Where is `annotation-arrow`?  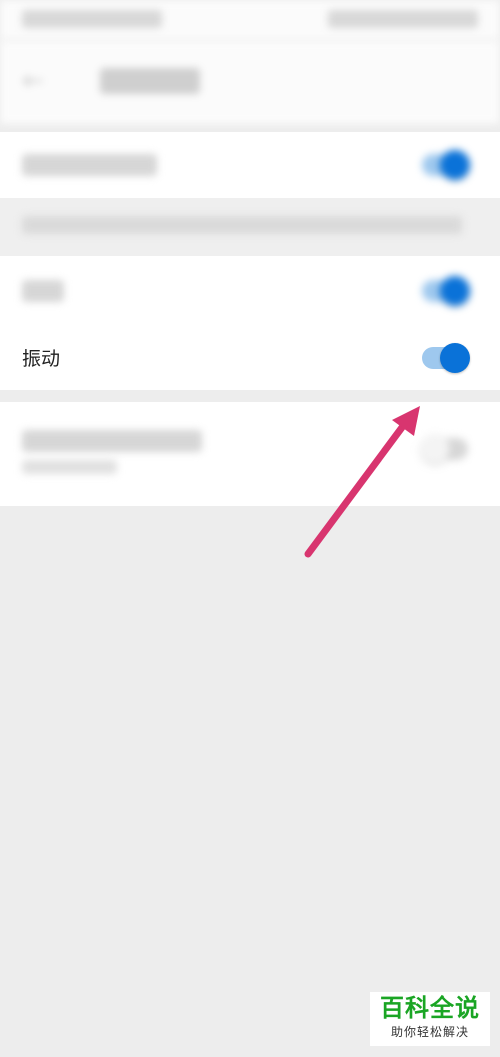 annotation-arrow is located at coordinates (362, 482).